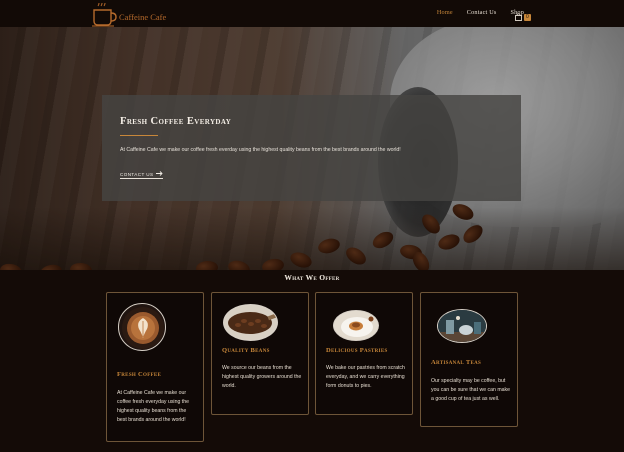 The width and height of the screenshot is (624, 452). Describe the element at coordinates (176, 121) in the screenshot. I see `hero-title: Fresh Coffee Everyday` at that location.